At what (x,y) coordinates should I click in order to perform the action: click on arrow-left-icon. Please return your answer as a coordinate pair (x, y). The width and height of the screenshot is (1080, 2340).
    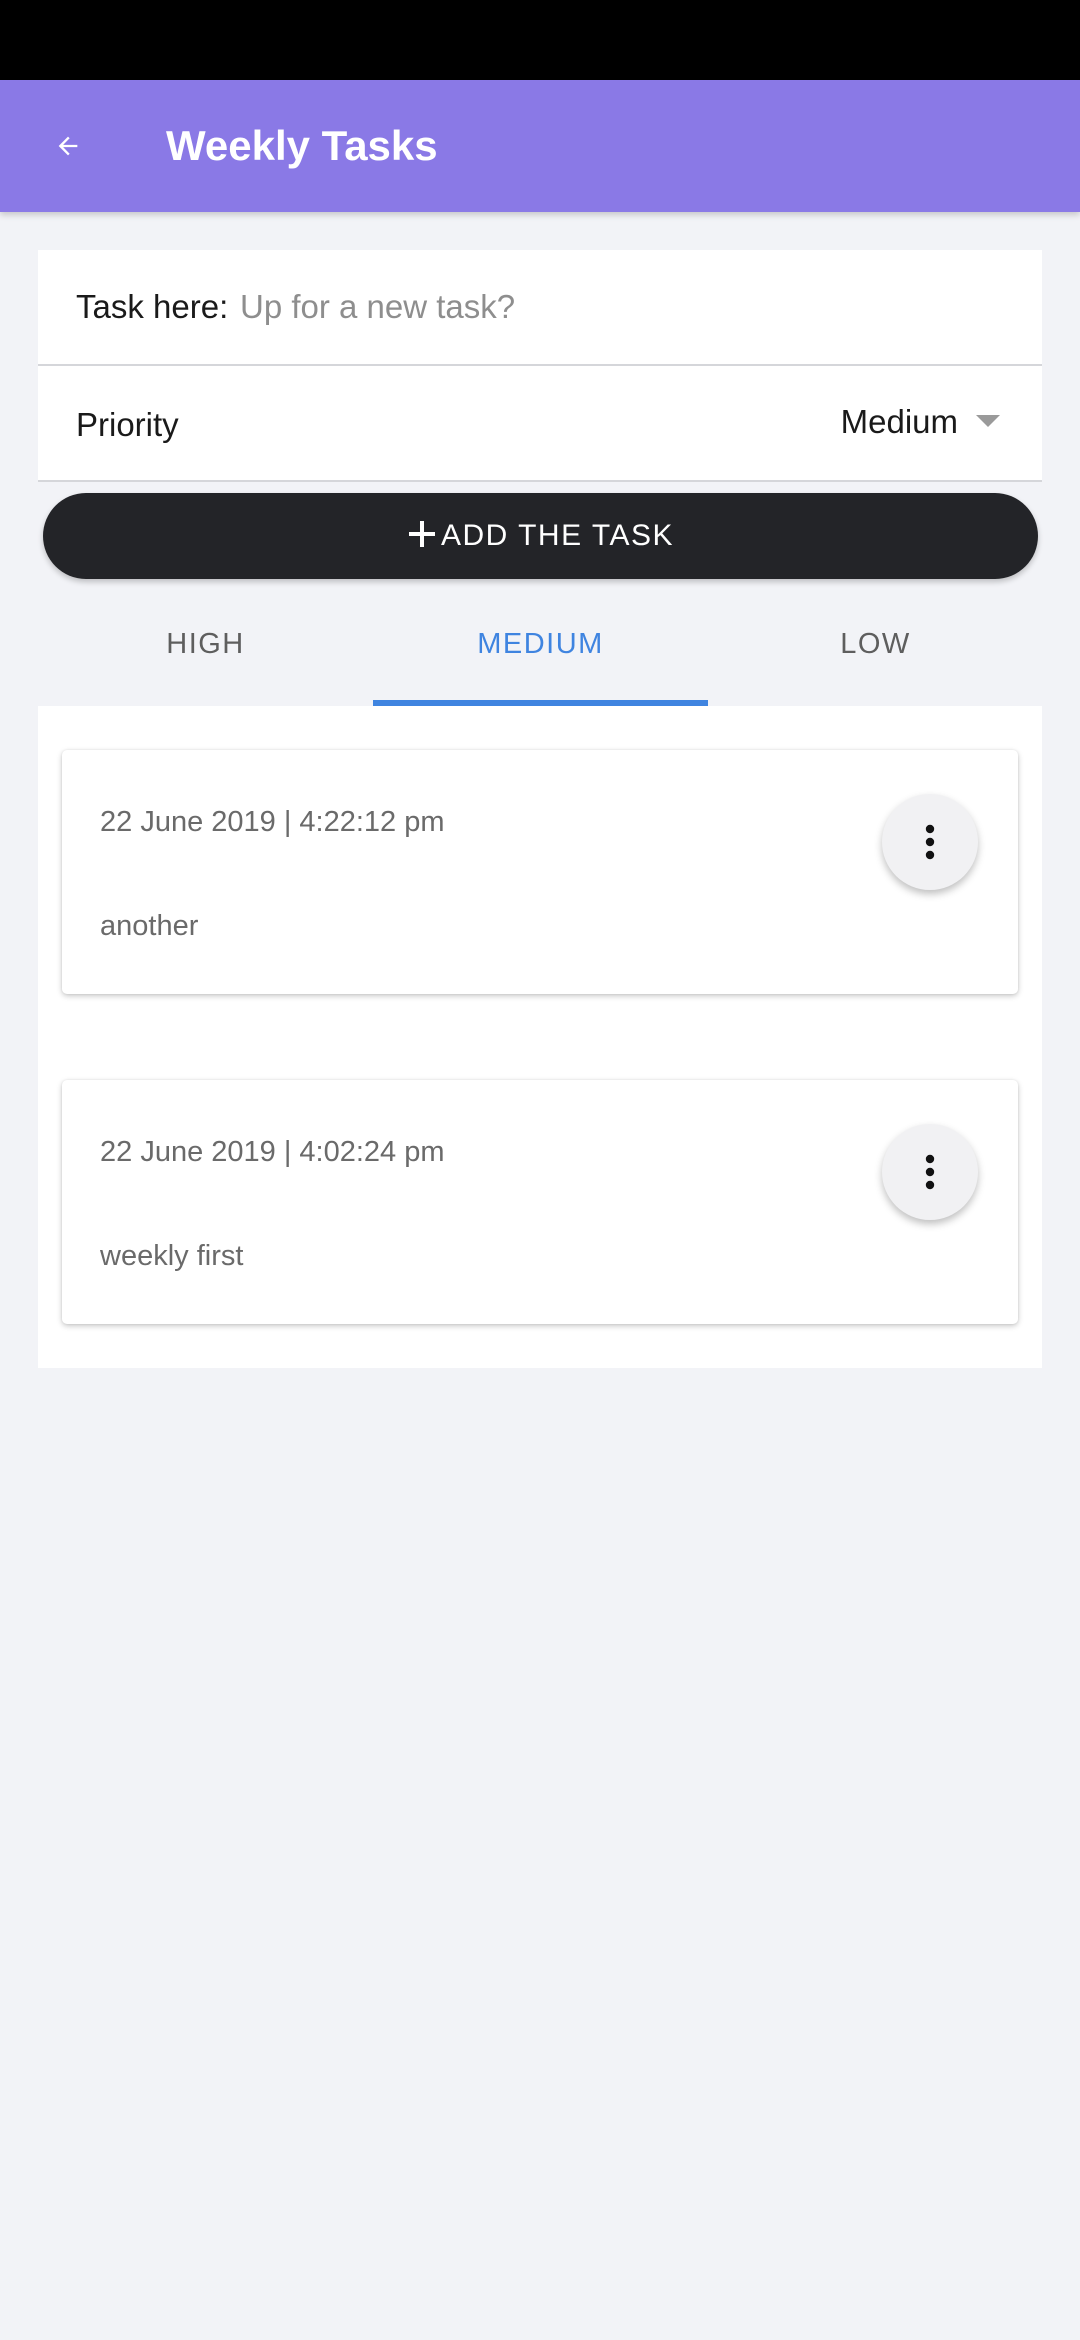
    Looking at the image, I should click on (68, 146).